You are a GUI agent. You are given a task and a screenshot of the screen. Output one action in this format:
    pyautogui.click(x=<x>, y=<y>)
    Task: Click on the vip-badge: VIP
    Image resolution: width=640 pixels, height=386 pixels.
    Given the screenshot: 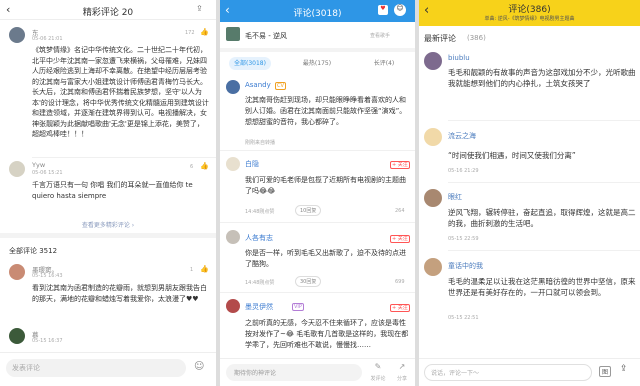 What is the action you would take?
    pyautogui.click(x=298, y=307)
    